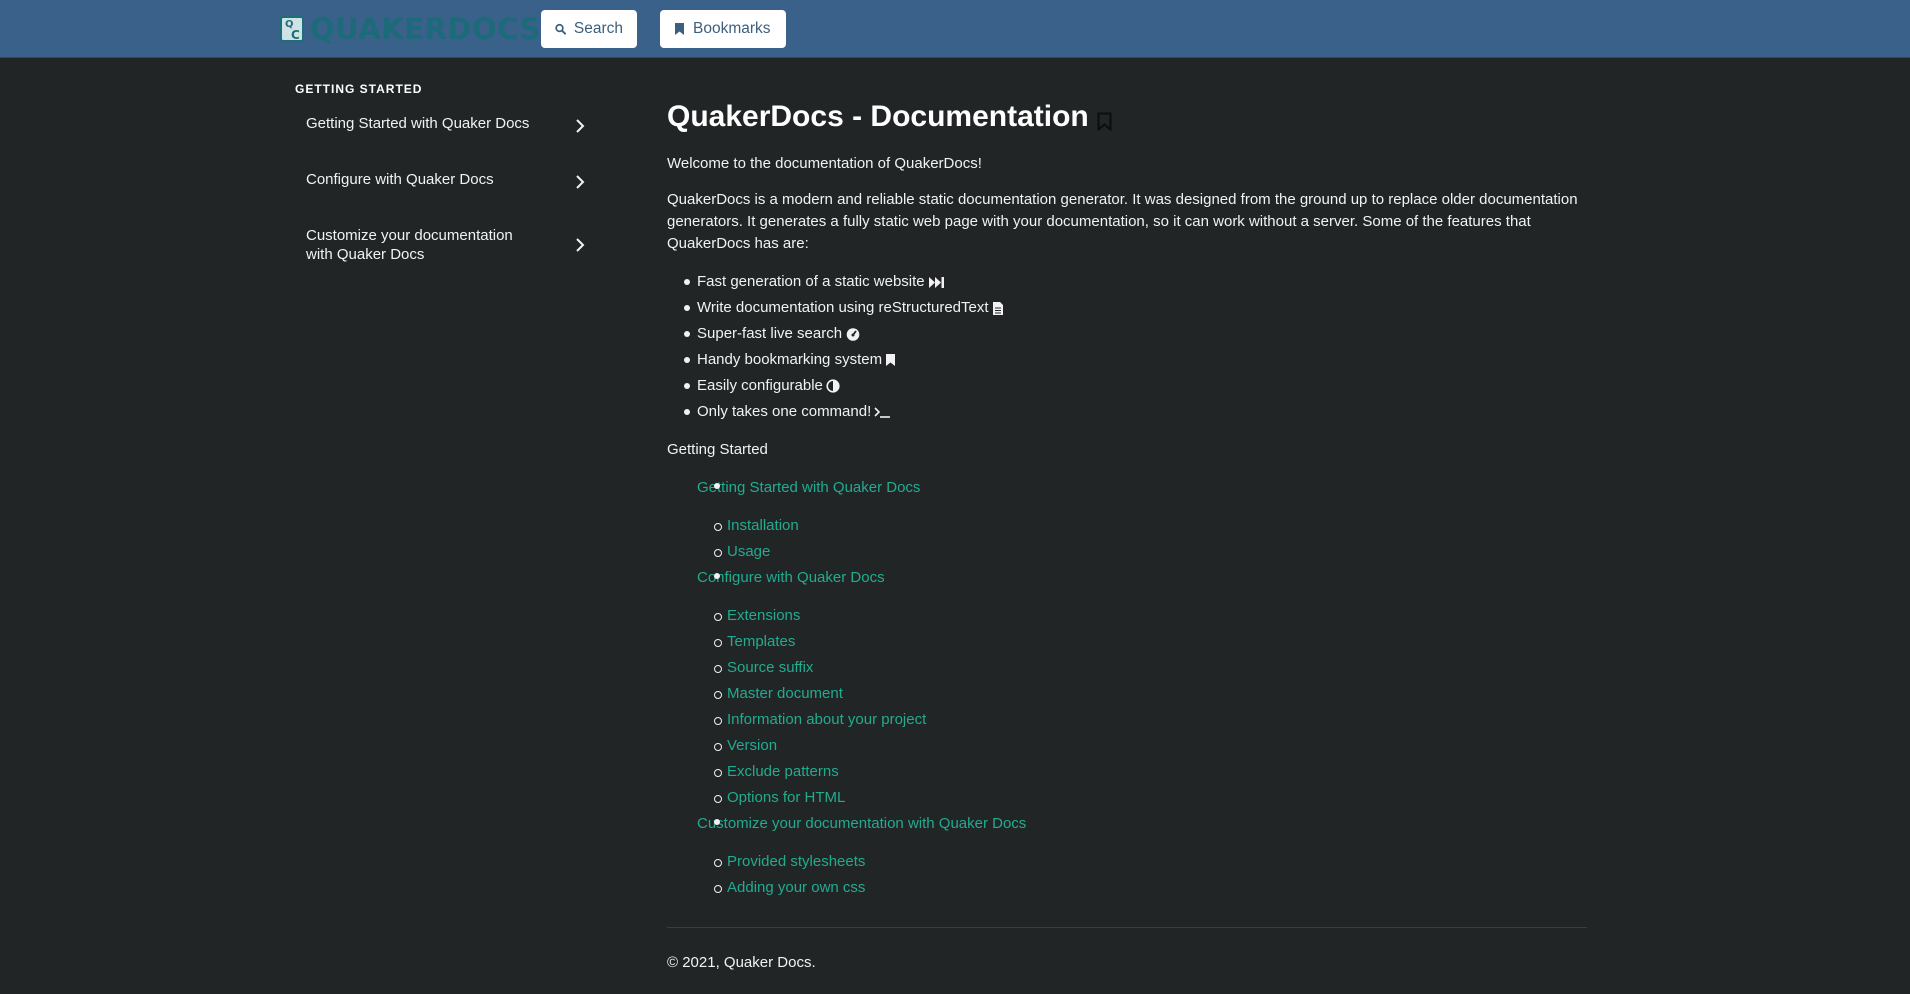 The width and height of the screenshot is (1910, 994). What do you see at coordinates (400, 179) in the screenshot?
I see `sidebar-item-label: Configure with Quaker Docs` at bounding box center [400, 179].